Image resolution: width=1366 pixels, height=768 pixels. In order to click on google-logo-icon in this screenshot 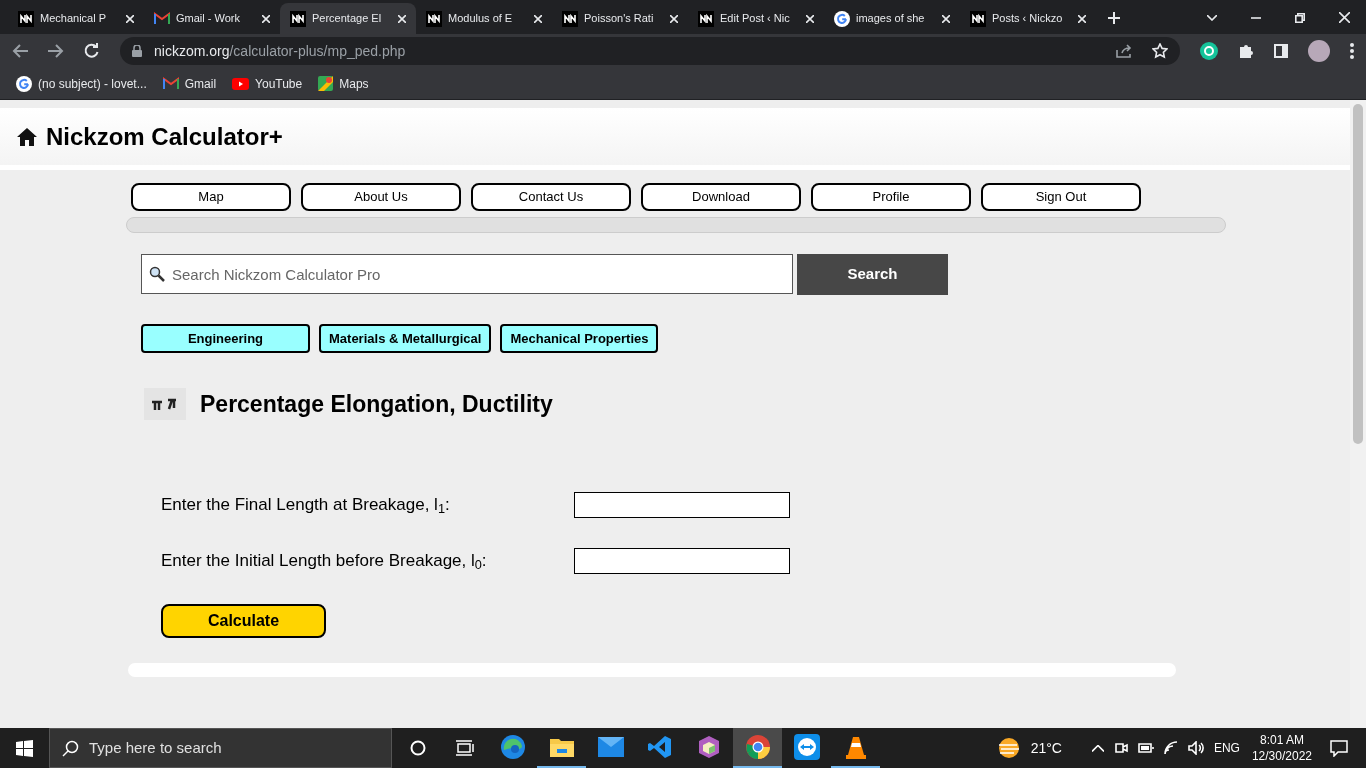, I will do `click(24, 83)`.